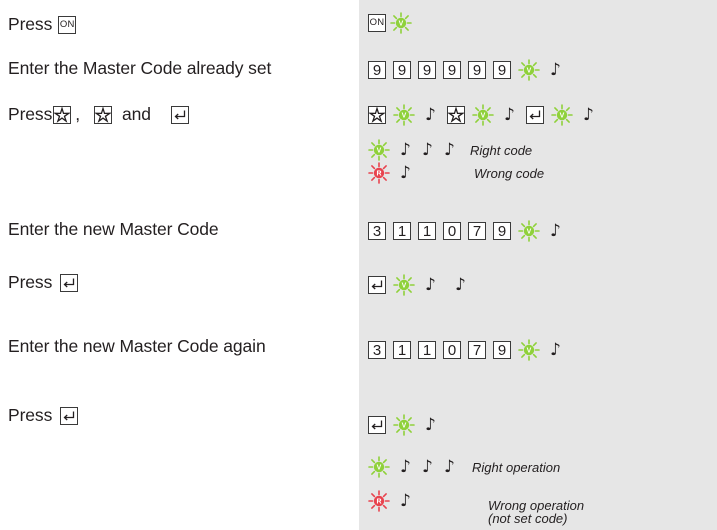  I want to click on step-4-sequence: 3 1 1 0 7 9 V ♪, so click(470, 231).